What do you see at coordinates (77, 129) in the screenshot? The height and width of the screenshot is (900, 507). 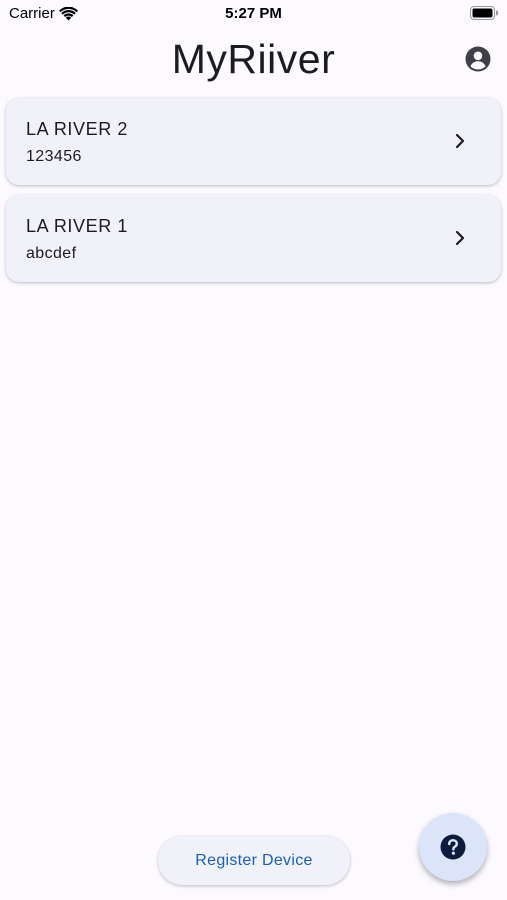 I see `device-name: LA RIVER 2` at bounding box center [77, 129].